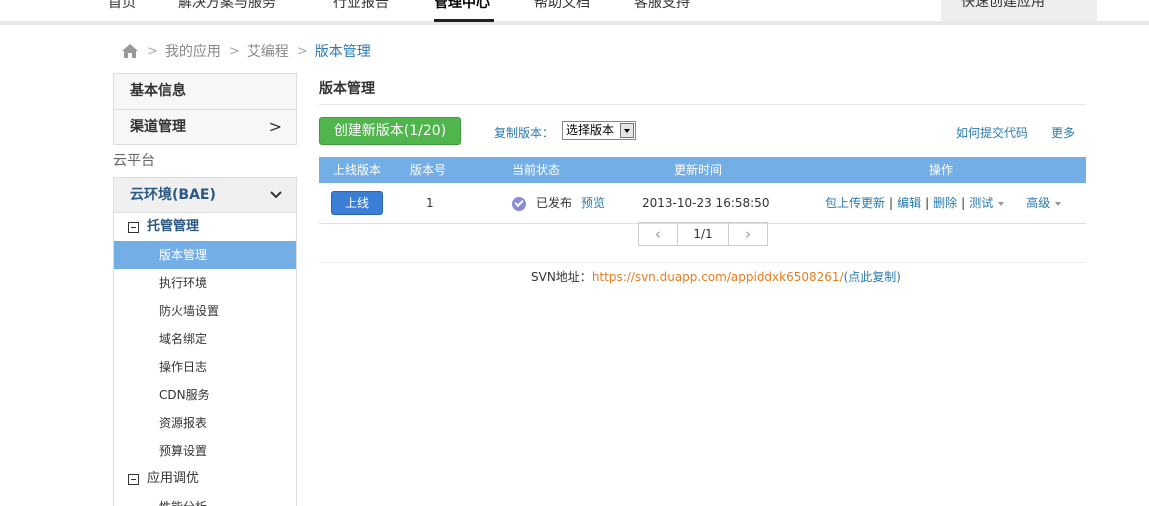 The width and height of the screenshot is (1149, 506). Describe the element at coordinates (662, 6) in the screenshot. I see `nav-support: 客服支持` at that location.